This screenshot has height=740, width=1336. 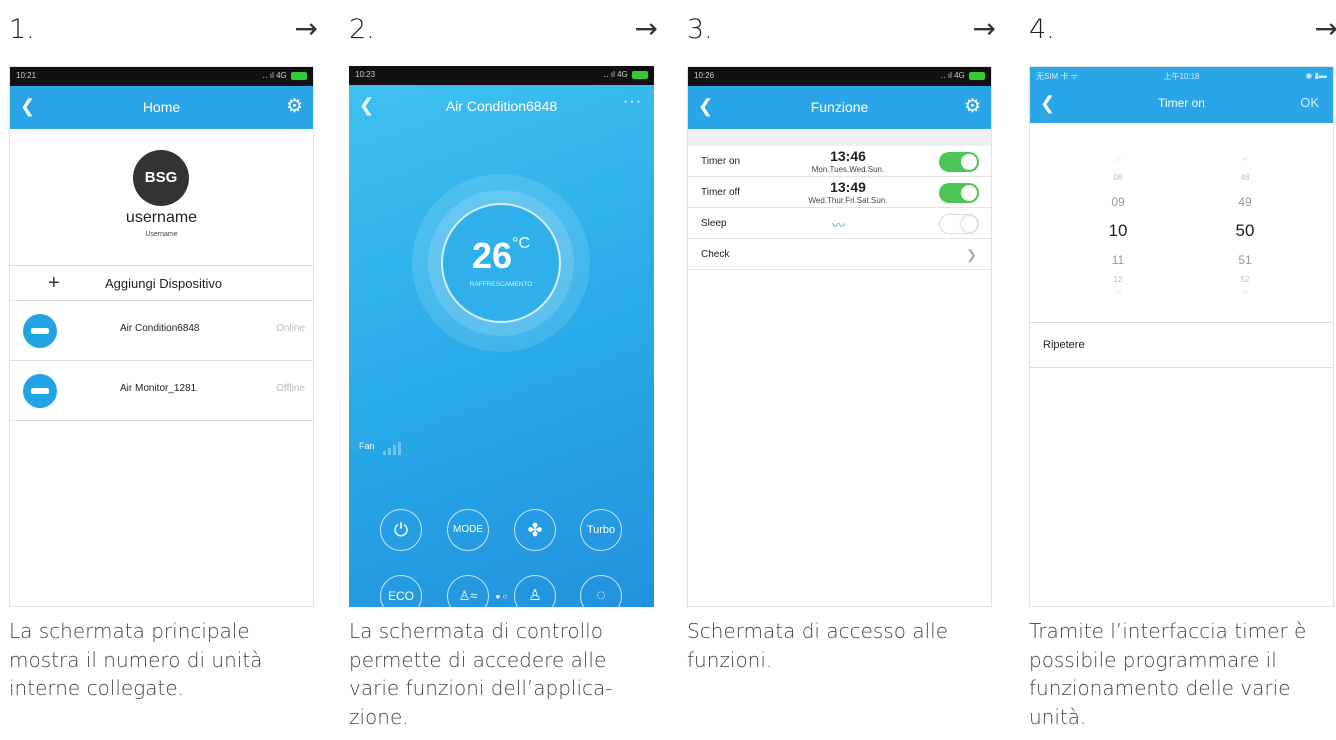 I want to click on temperature-value: 26, so click(x=492, y=255).